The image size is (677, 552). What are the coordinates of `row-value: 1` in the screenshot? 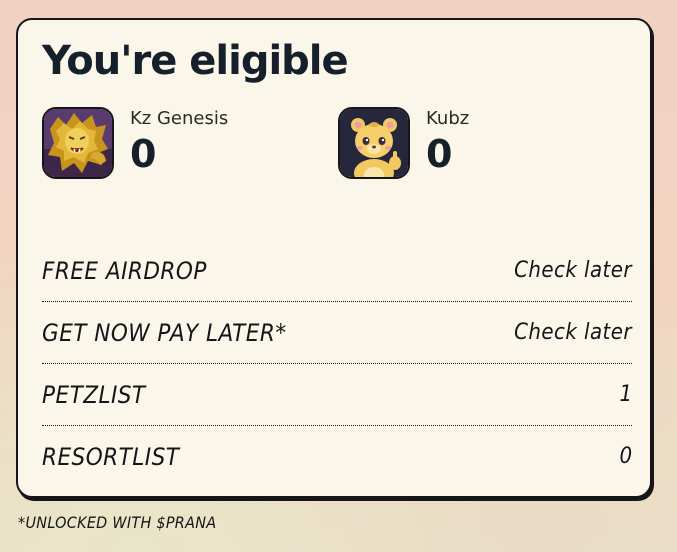 It's located at (625, 394).